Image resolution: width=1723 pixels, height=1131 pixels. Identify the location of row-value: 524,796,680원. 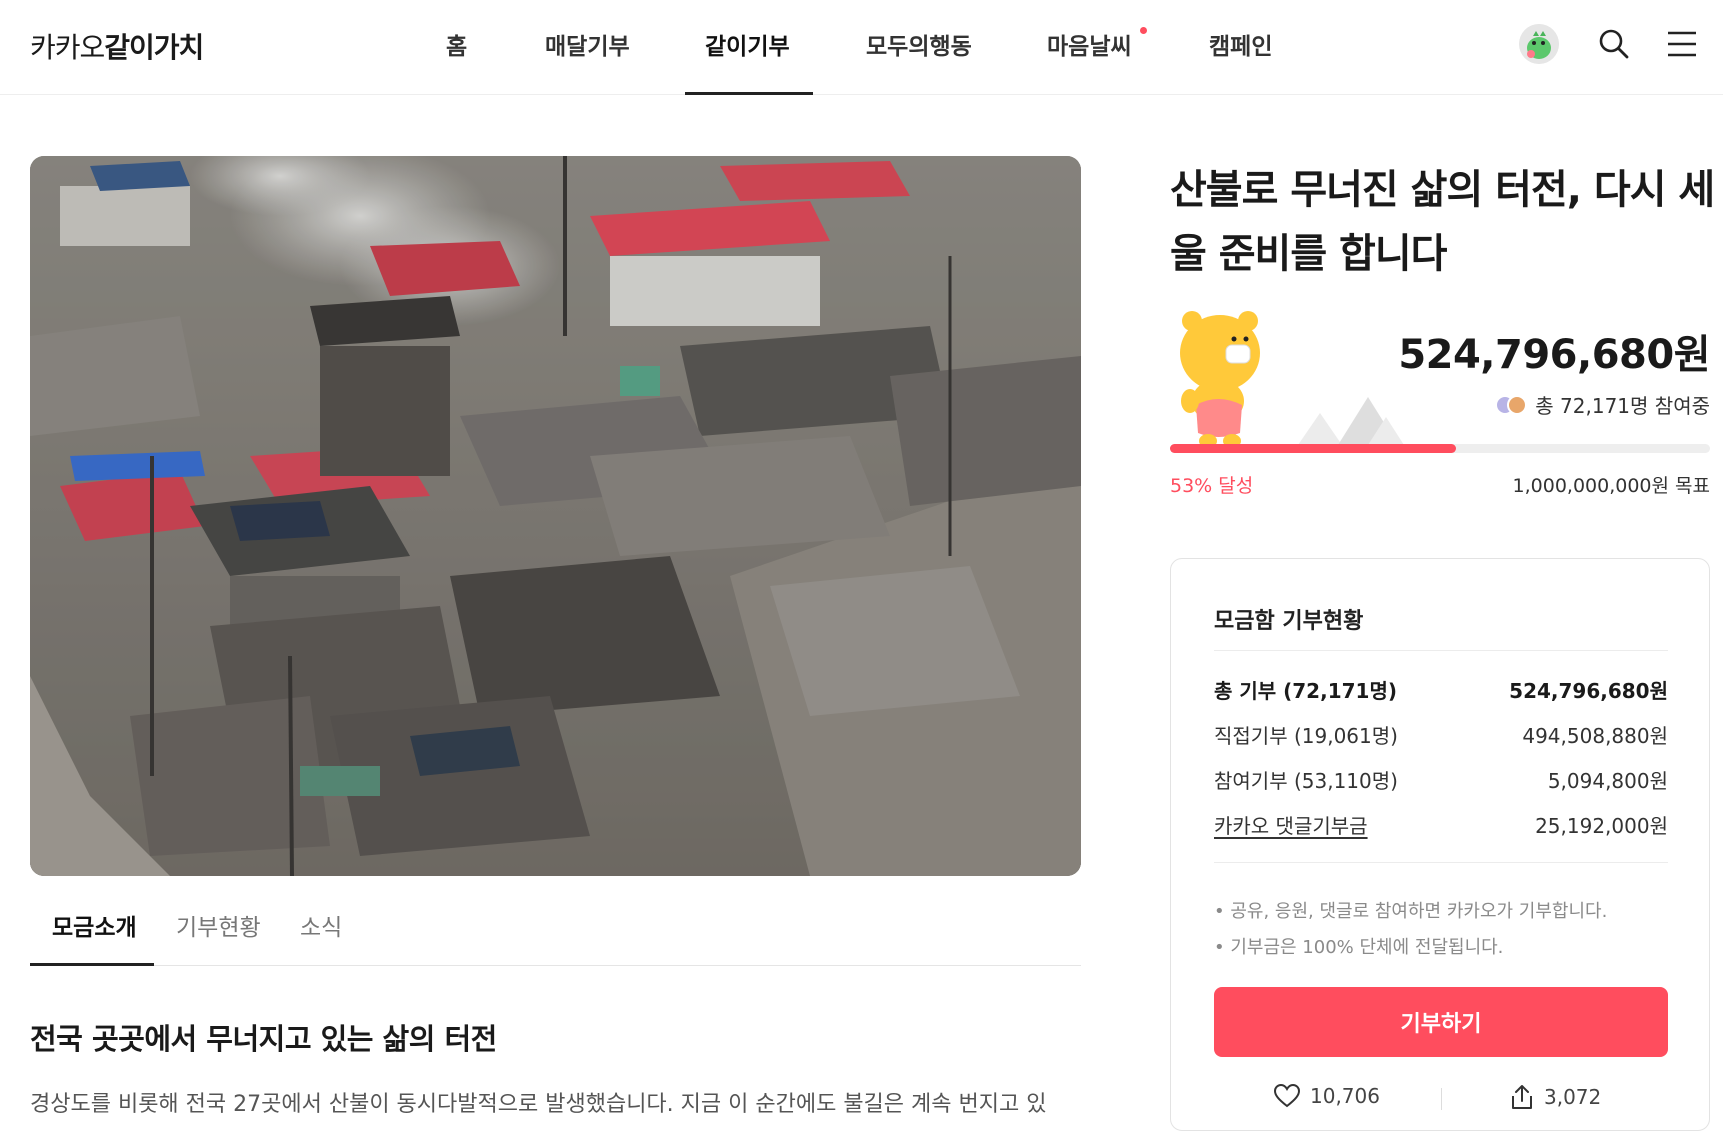
(1588, 691).